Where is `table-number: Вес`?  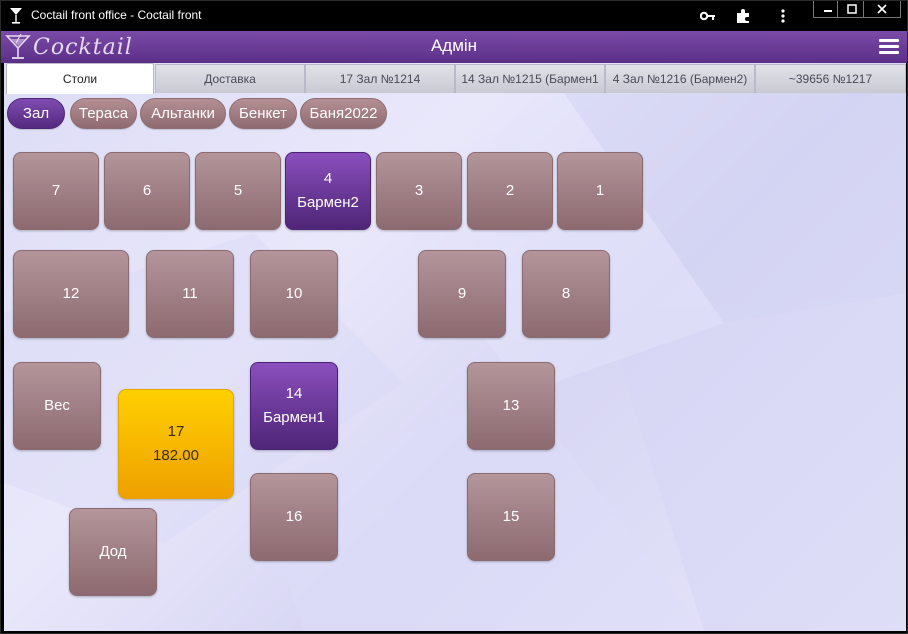 table-number: Вес is located at coordinates (57, 405).